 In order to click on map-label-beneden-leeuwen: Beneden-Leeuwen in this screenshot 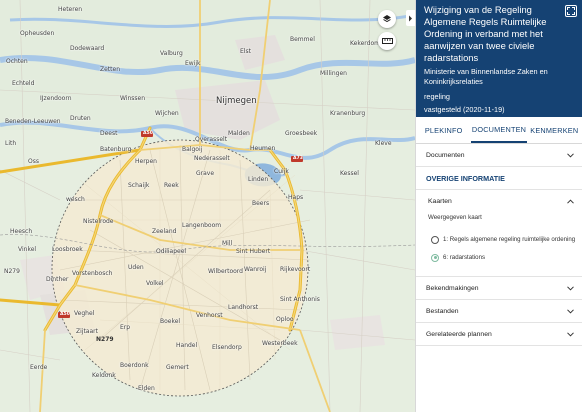, I will do `click(33, 121)`.